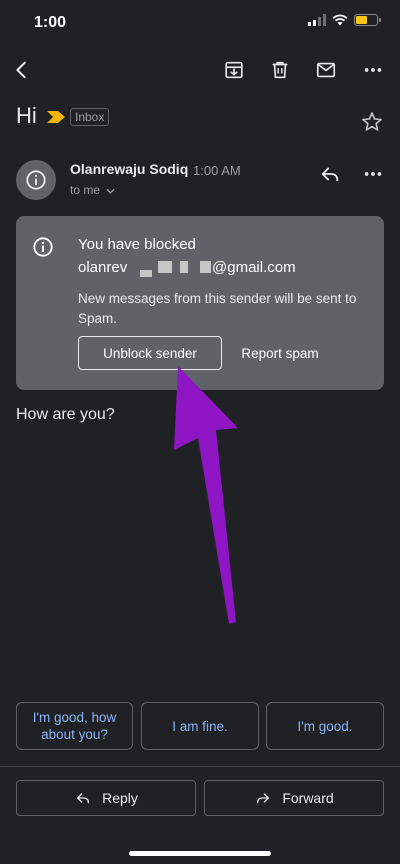  I want to click on forward-label: Forward, so click(308, 798).